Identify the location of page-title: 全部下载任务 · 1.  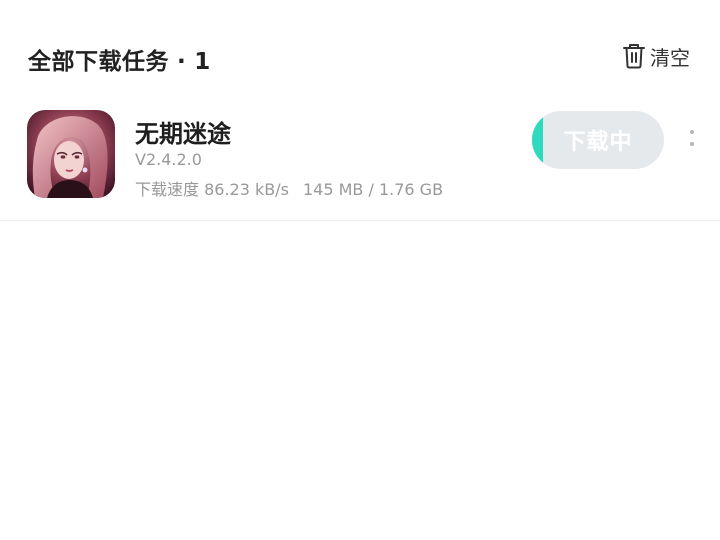
(119, 59).